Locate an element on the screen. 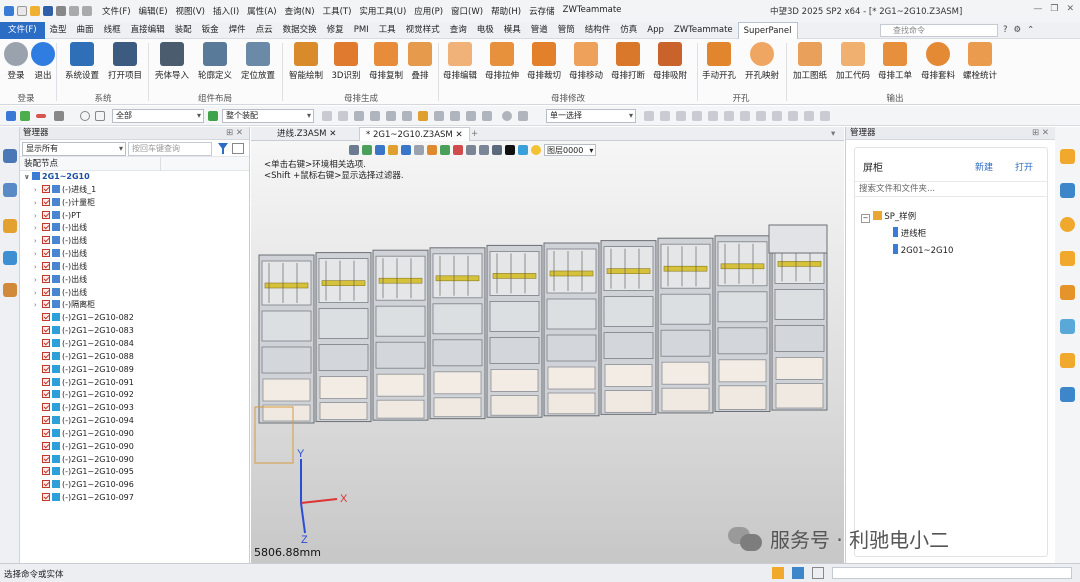 The image size is (1080, 582). tab-surface: 曲面 is located at coordinates (85, 30).